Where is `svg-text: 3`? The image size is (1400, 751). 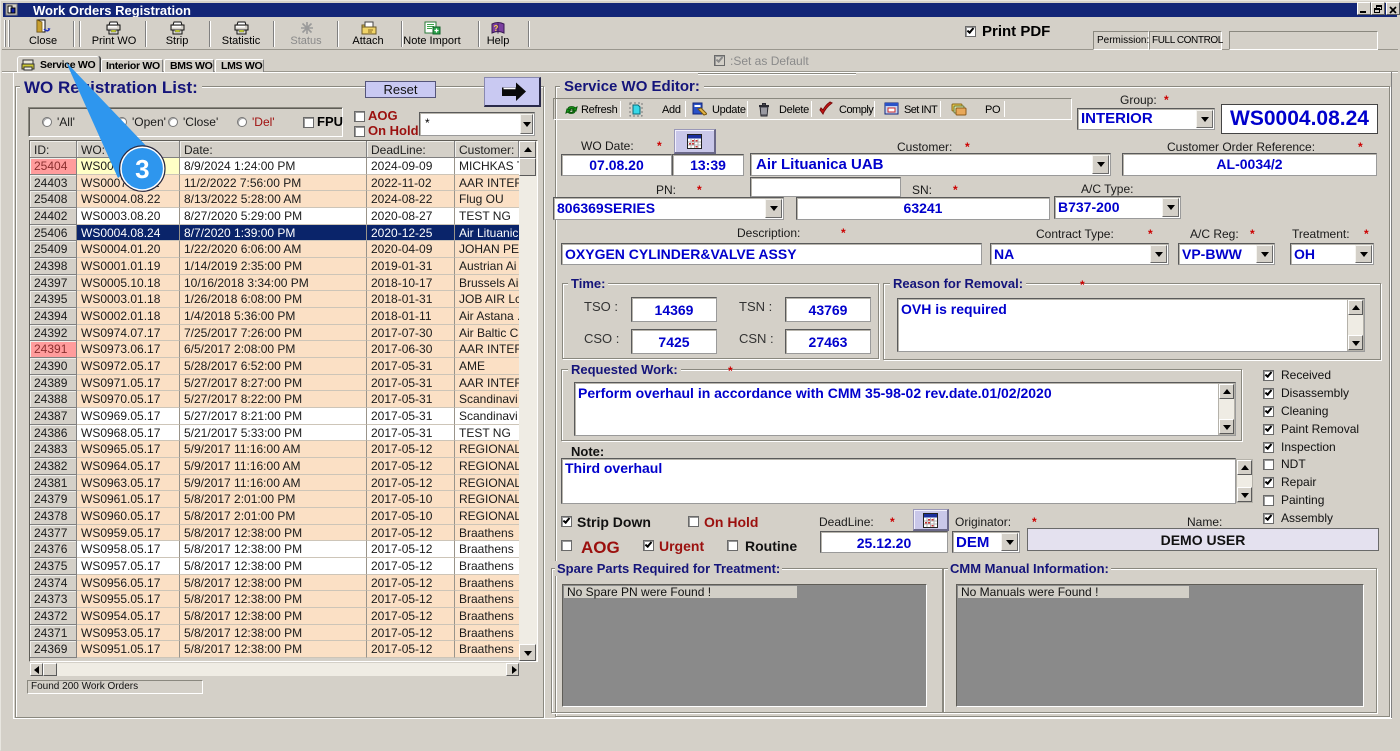 svg-text: 3 is located at coordinates (142, 169).